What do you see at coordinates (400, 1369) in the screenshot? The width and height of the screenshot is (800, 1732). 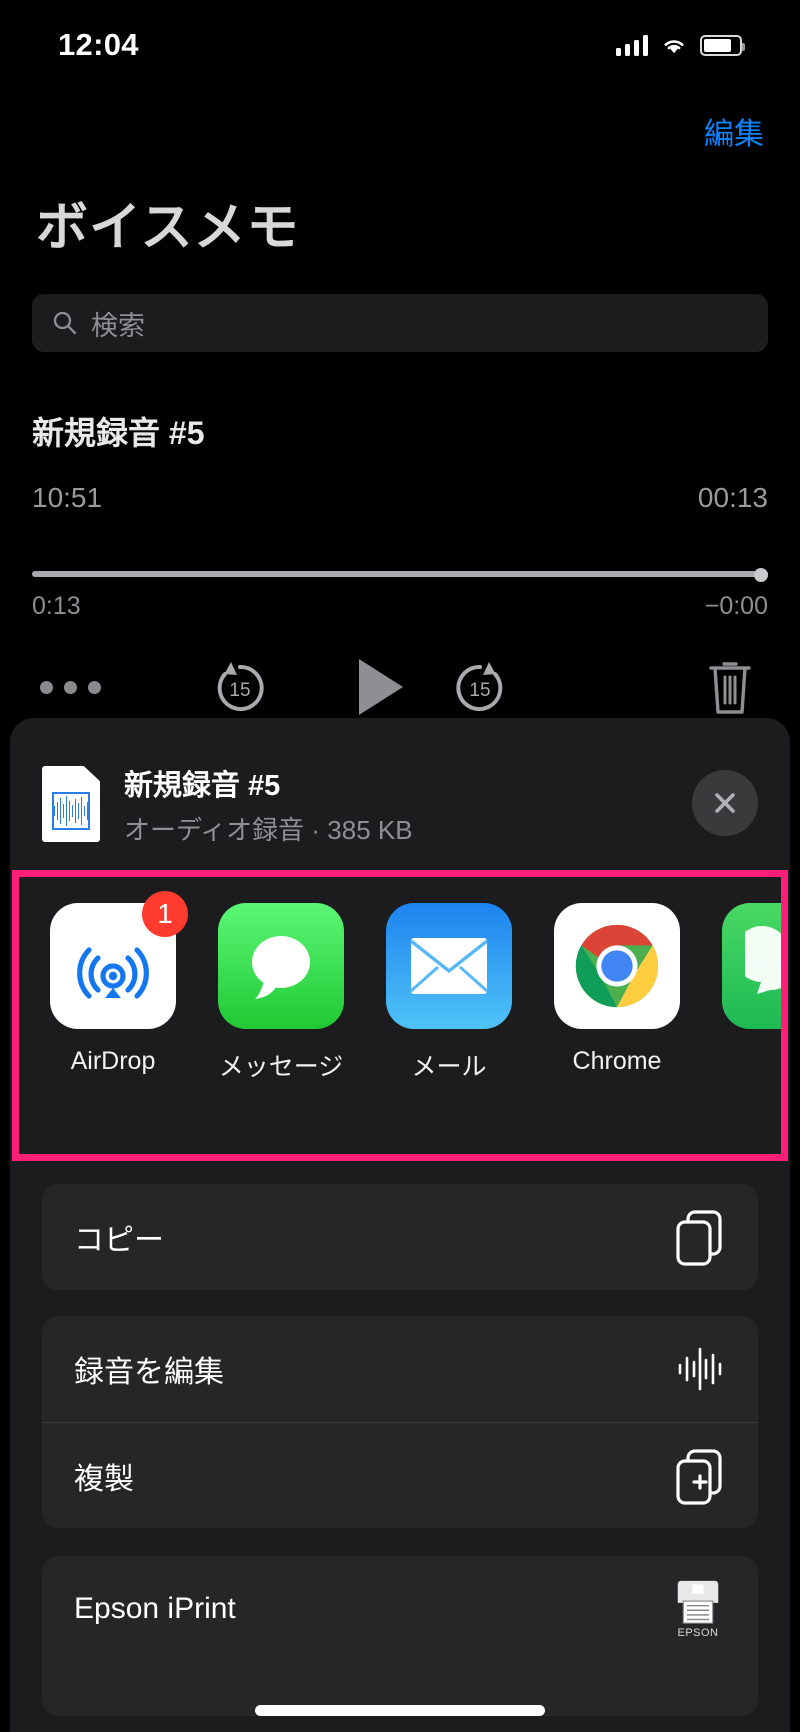 I see `action-row-edit-recording: 録音を編集` at bounding box center [400, 1369].